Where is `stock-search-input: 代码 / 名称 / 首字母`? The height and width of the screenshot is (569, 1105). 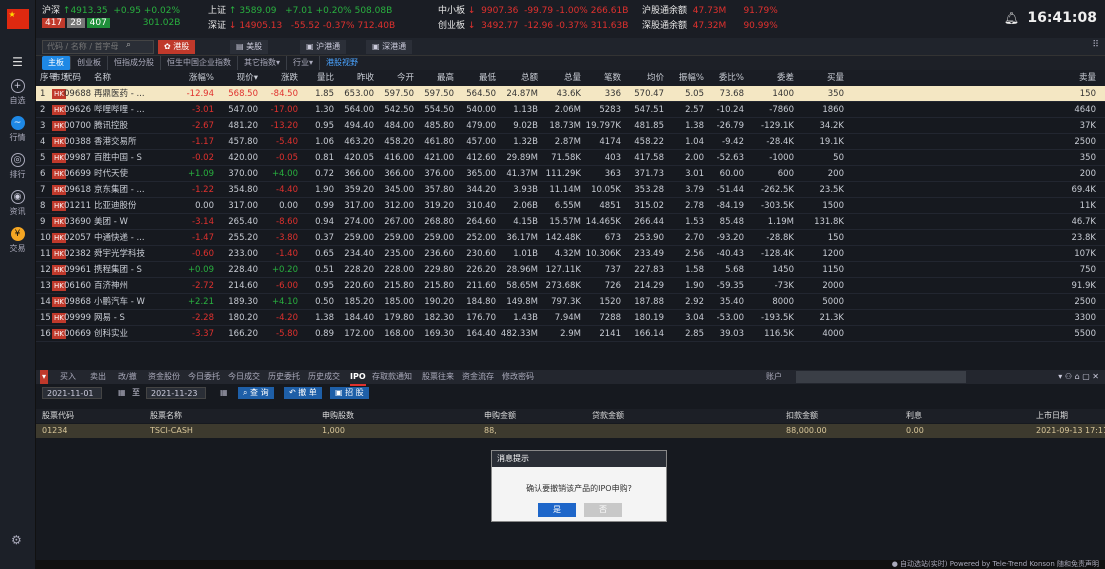 stock-search-input: 代码 / 名称 / 首字母 is located at coordinates (98, 47).